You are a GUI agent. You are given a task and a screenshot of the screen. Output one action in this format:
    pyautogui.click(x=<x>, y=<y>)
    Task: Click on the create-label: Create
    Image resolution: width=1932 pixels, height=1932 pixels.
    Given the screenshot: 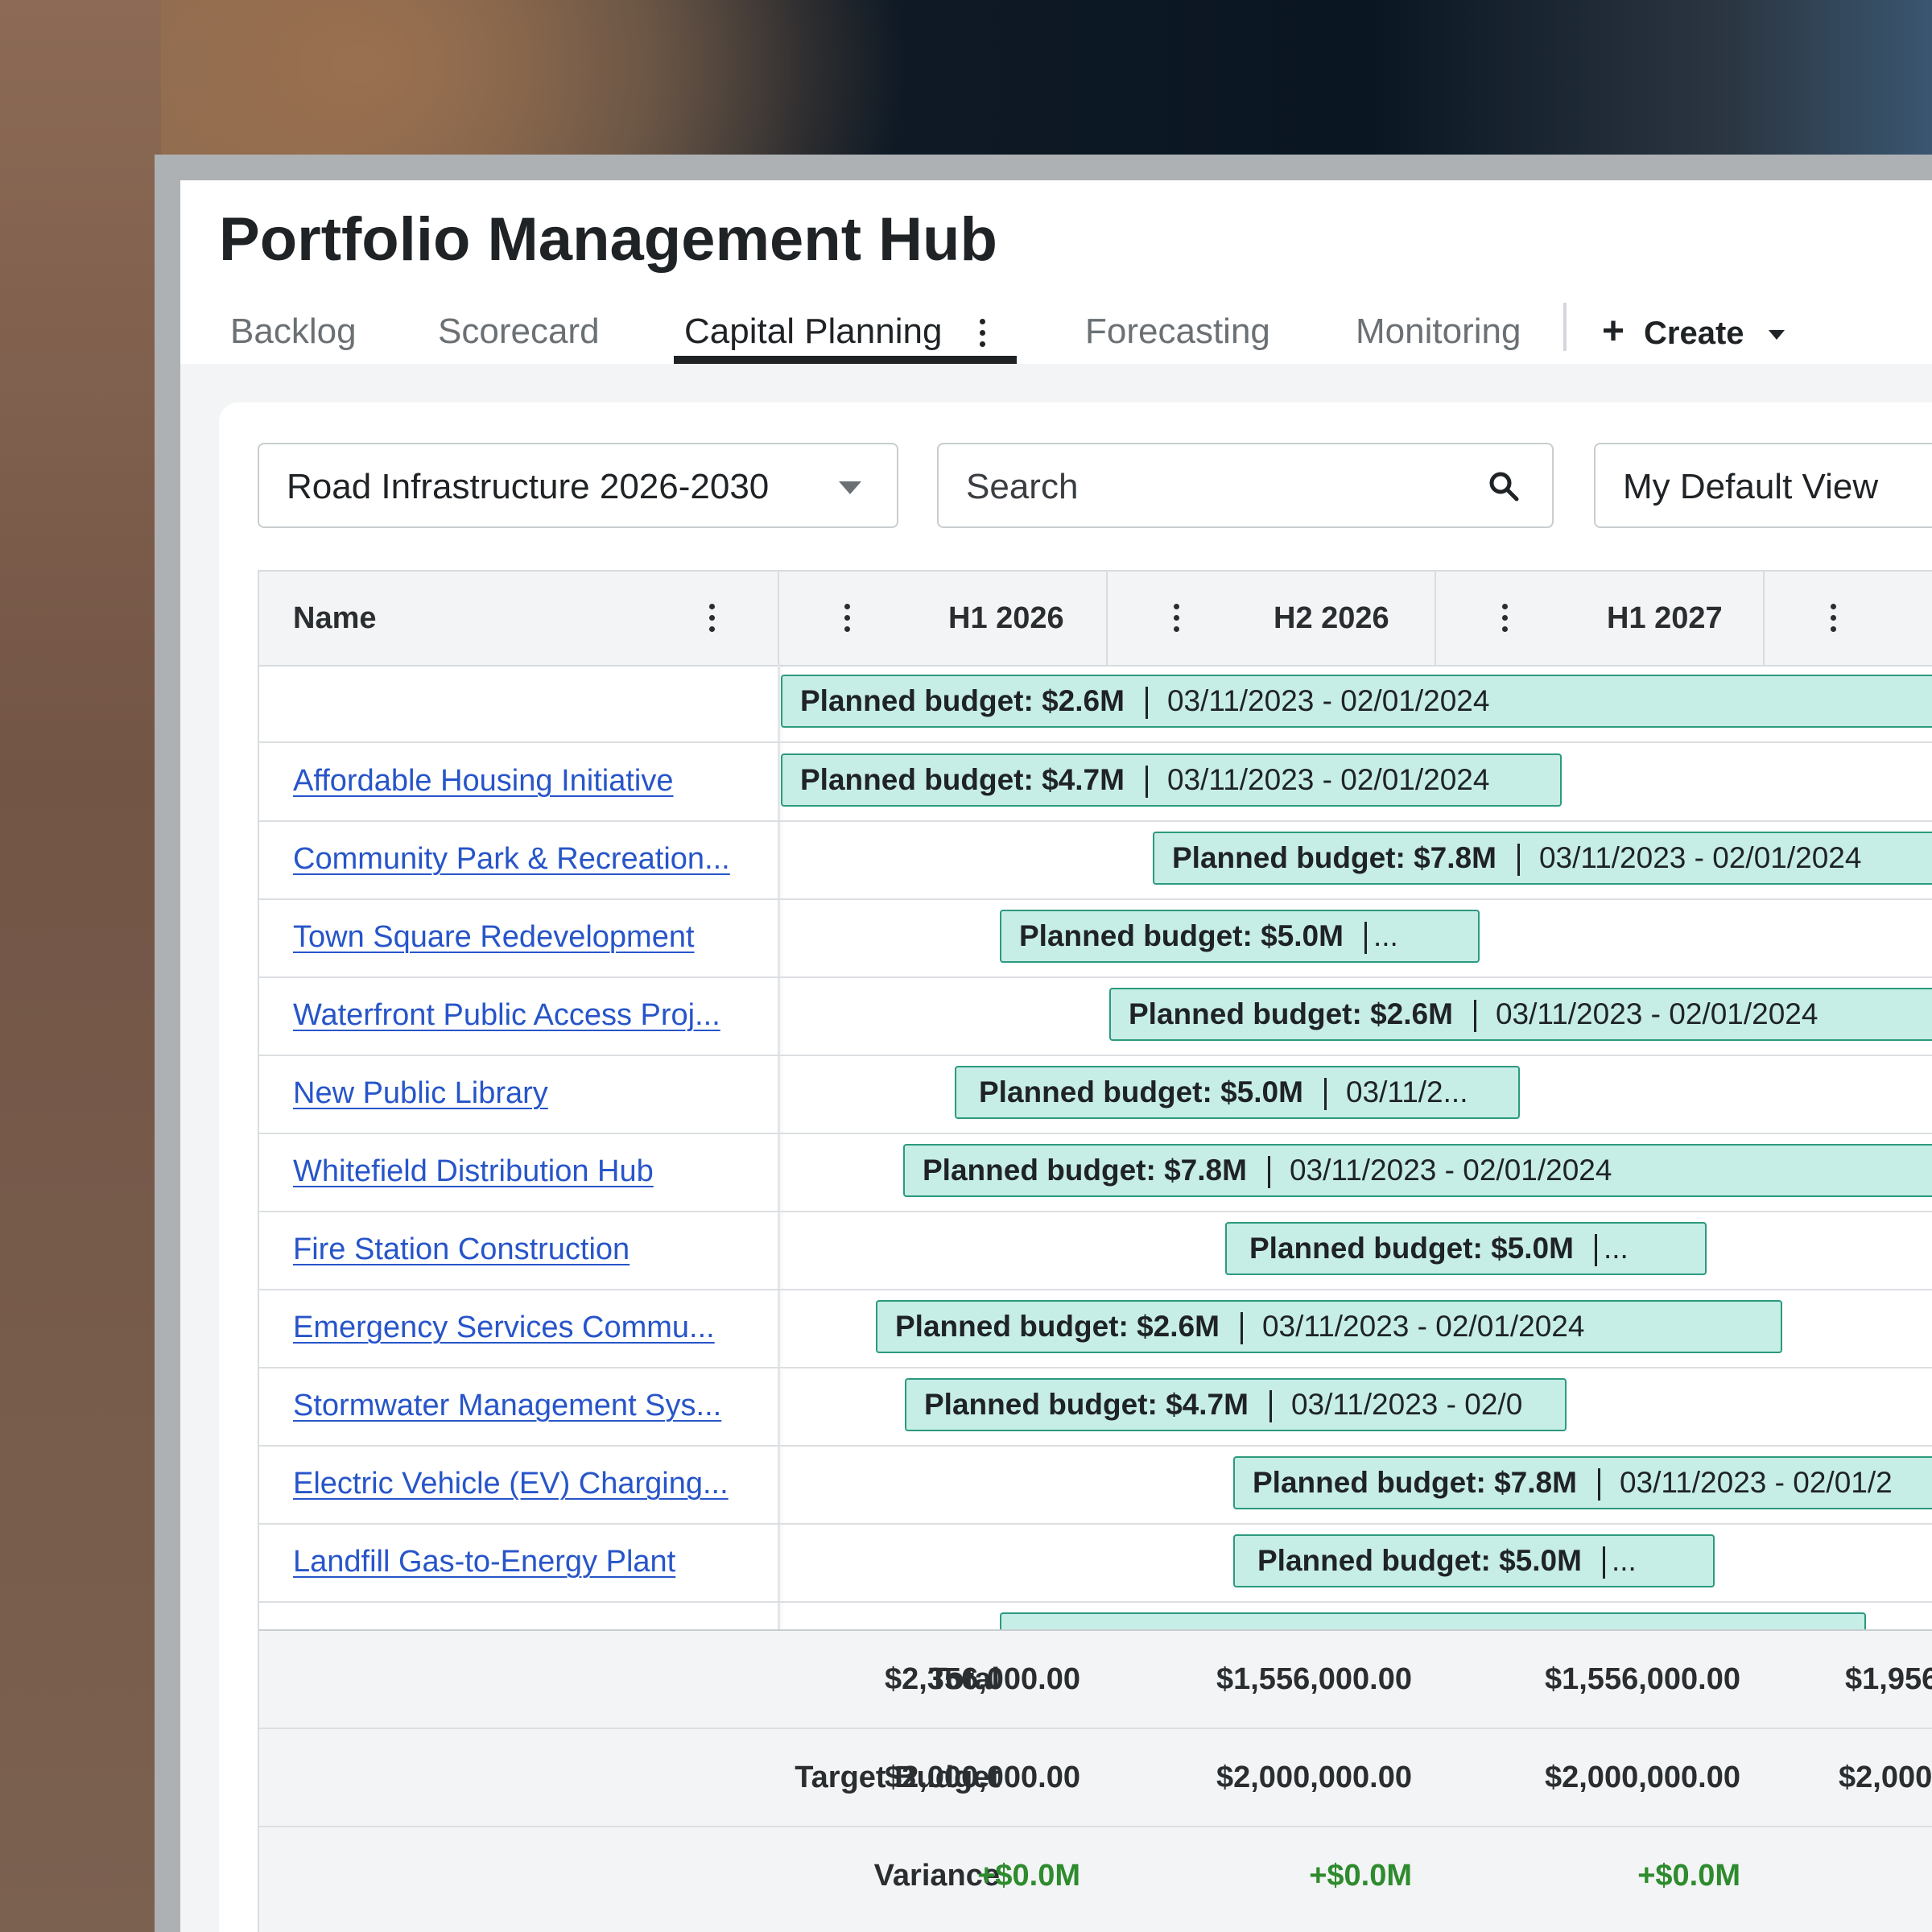 What is the action you would take?
    pyautogui.click(x=1694, y=333)
    